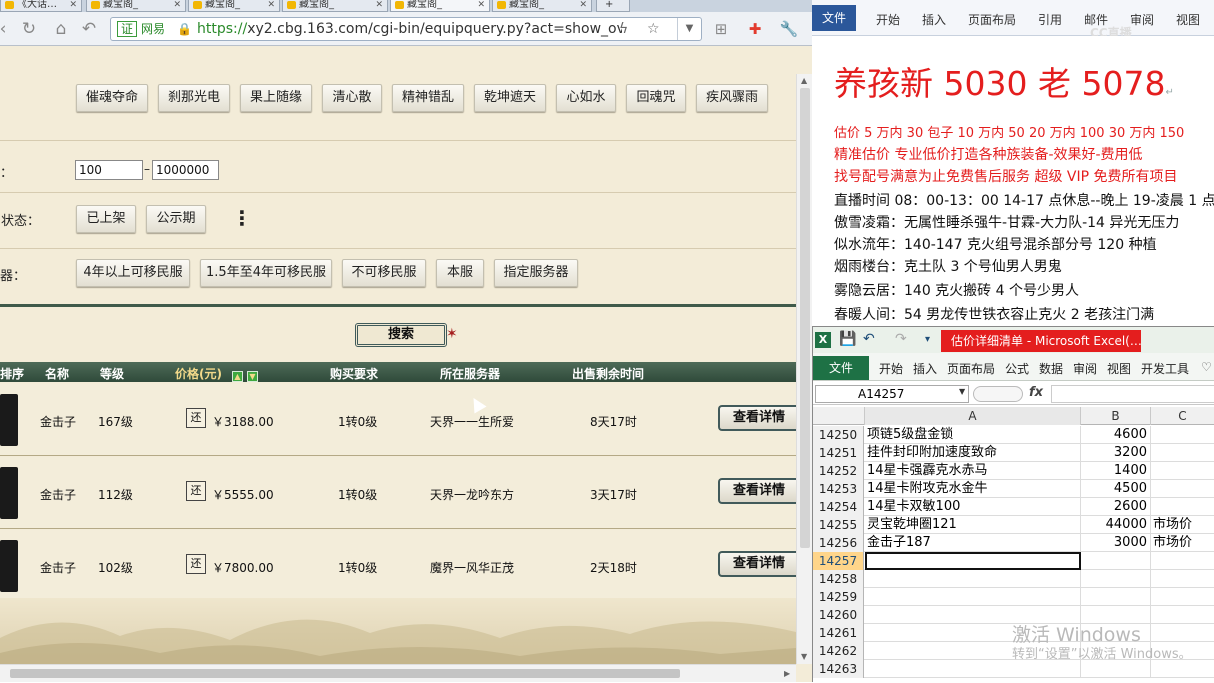 The height and width of the screenshot is (683, 1214). What do you see at coordinates (838, 651) in the screenshot?
I see `row-header: 14262` at bounding box center [838, 651].